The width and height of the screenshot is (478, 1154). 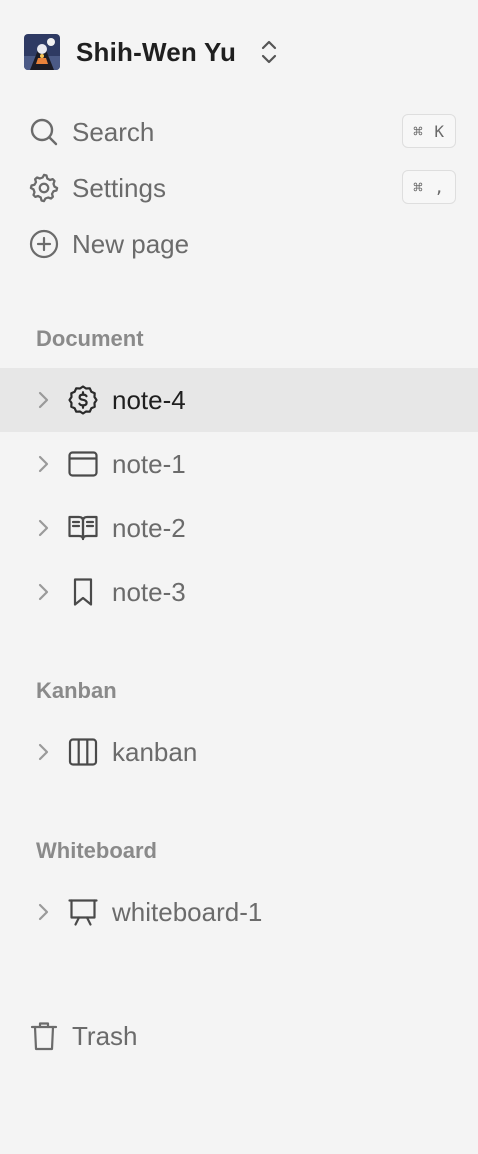 I want to click on tree-item-label: note-3, so click(x=149, y=591).